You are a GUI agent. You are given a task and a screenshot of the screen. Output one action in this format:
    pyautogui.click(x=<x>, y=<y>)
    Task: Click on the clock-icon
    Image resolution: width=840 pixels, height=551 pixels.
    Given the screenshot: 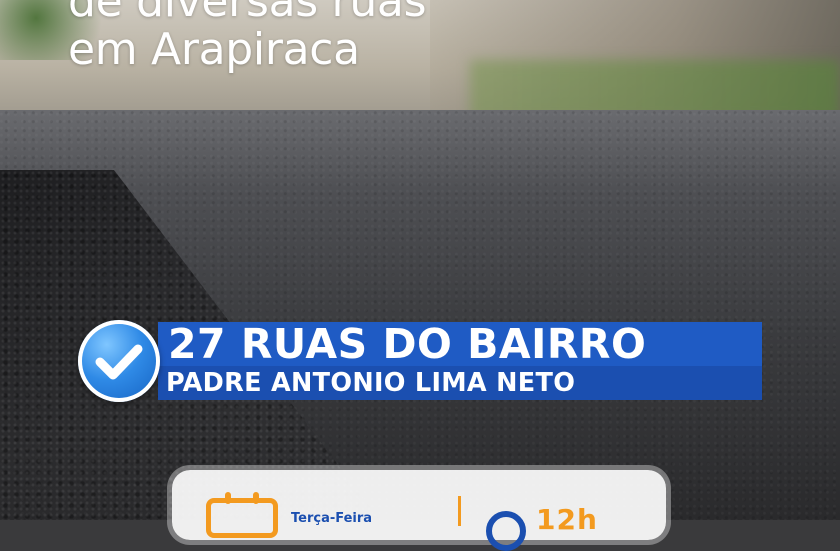 What is the action you would take?
    pyautogui.click(x=506, y=531)
    